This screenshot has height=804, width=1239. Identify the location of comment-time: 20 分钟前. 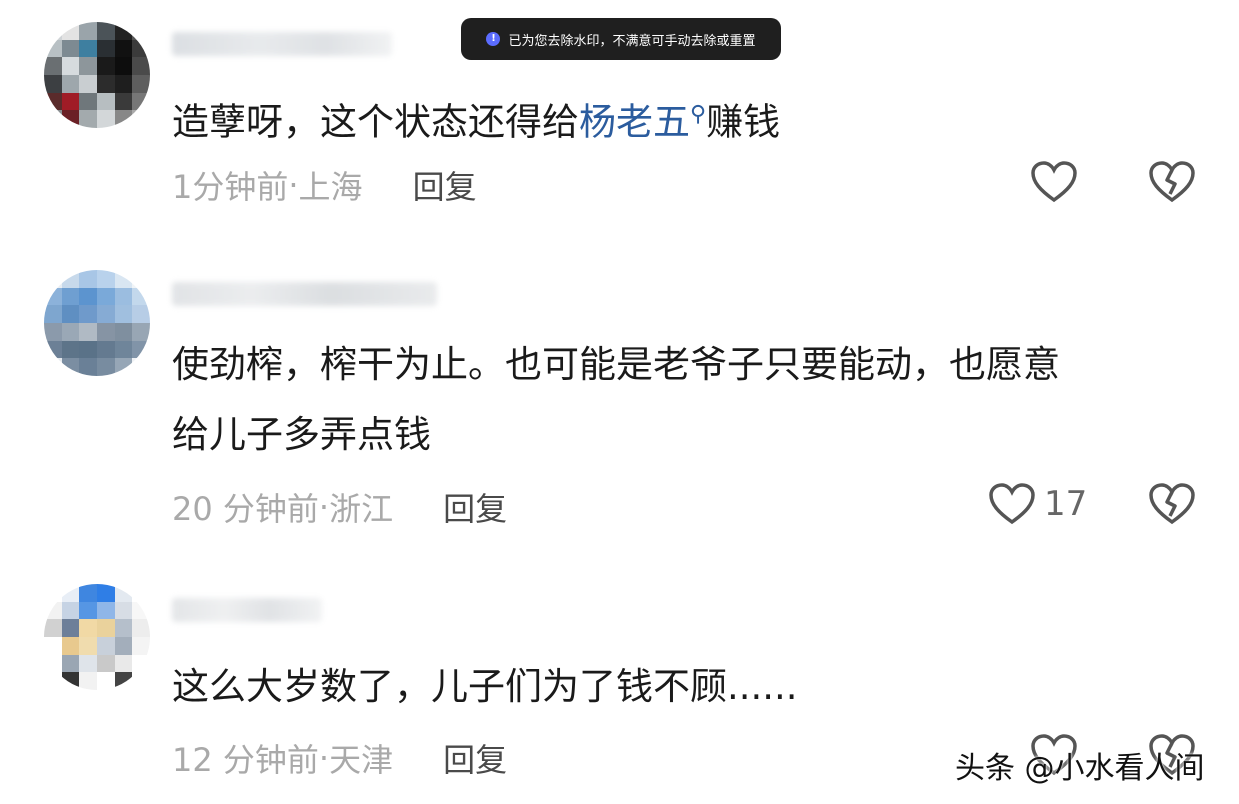
(245, 509).